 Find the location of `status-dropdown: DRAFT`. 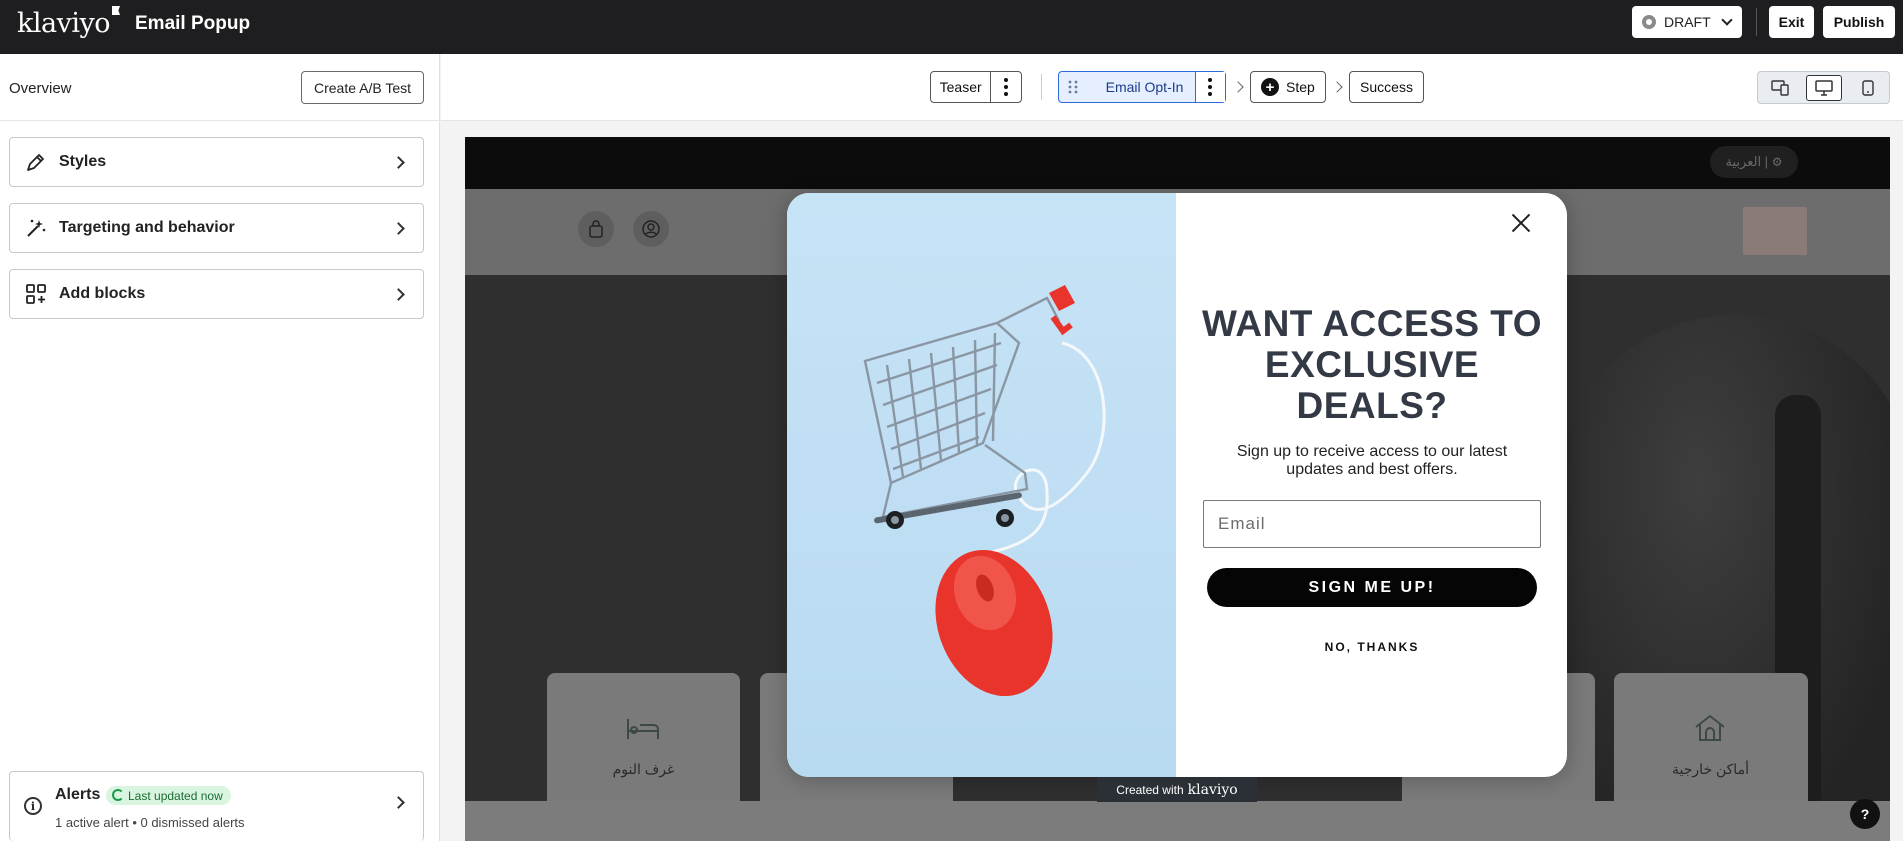

status-dropdown: DRAFT is located at coordinates (1687, 22).